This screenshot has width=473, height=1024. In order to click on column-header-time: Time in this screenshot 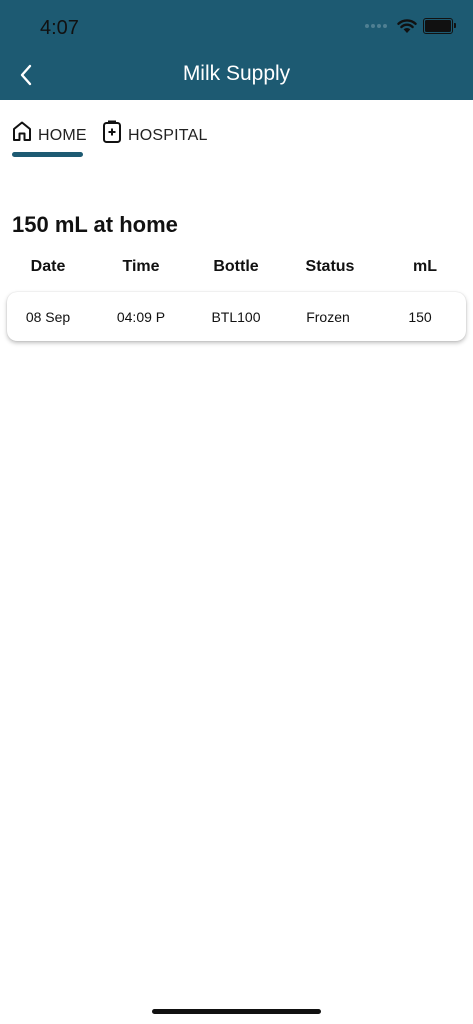, I will do `click(141, 266)`.